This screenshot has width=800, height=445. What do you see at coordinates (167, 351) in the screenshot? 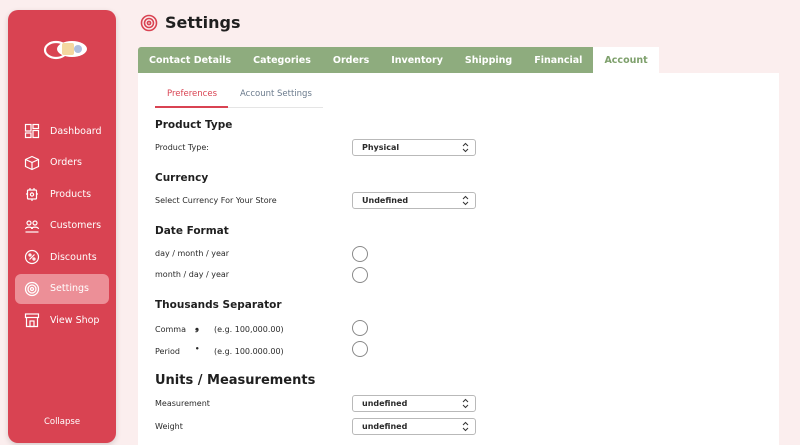
I see `separator-option-label: Period` at bounding box center [167, 351].